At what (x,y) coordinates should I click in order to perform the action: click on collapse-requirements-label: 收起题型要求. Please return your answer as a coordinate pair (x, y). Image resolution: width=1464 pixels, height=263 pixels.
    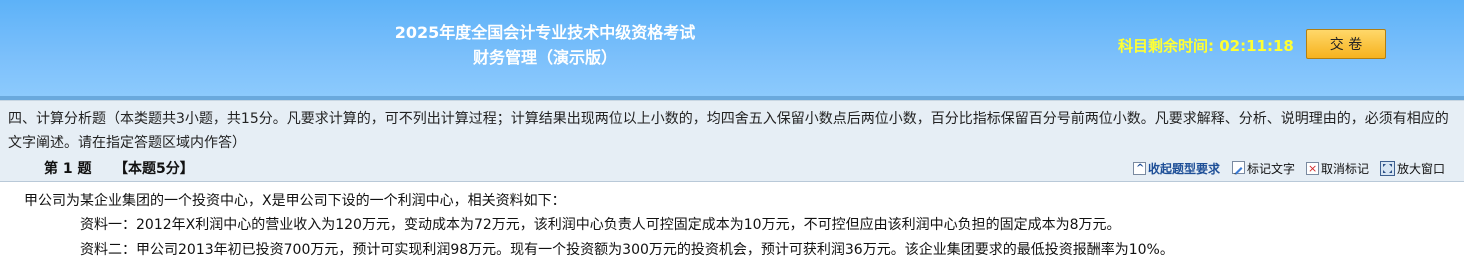
    Looking at the image, I should click on (1184, 169).